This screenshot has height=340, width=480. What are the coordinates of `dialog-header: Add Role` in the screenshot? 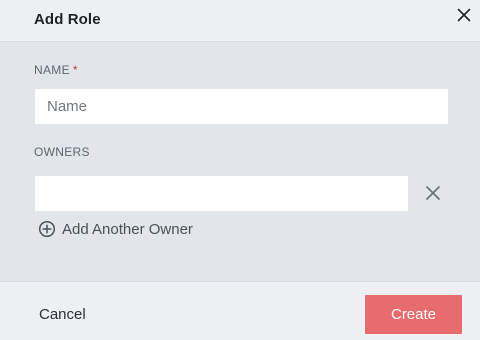 It's located at (240, 21).